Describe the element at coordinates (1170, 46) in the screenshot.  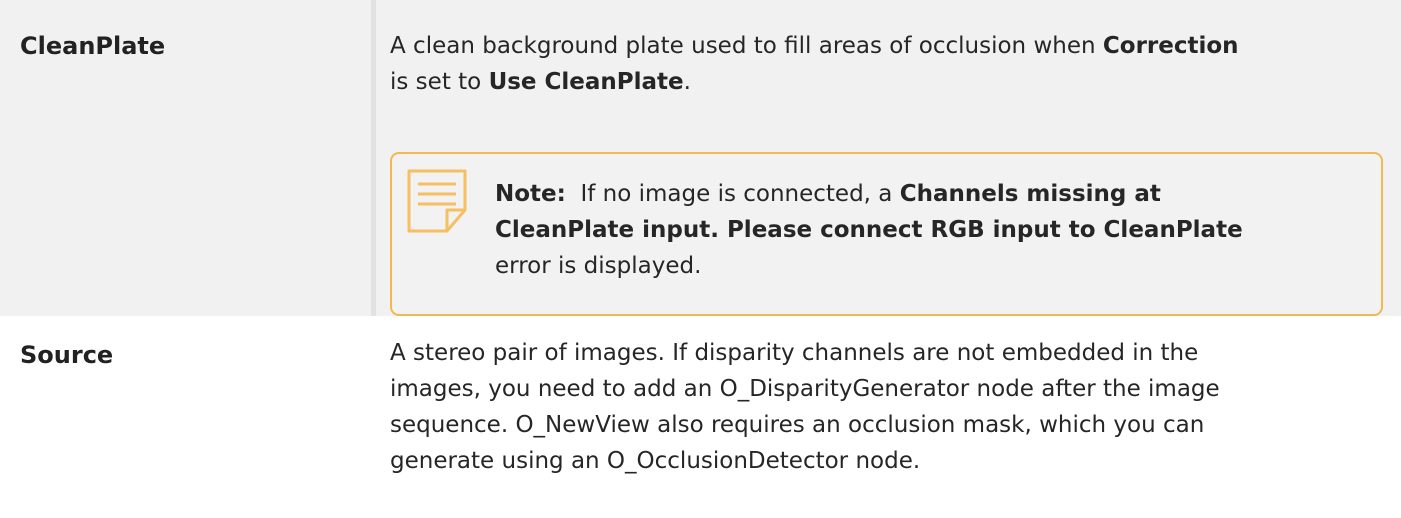
I see `correction-term: Correction` at that location.